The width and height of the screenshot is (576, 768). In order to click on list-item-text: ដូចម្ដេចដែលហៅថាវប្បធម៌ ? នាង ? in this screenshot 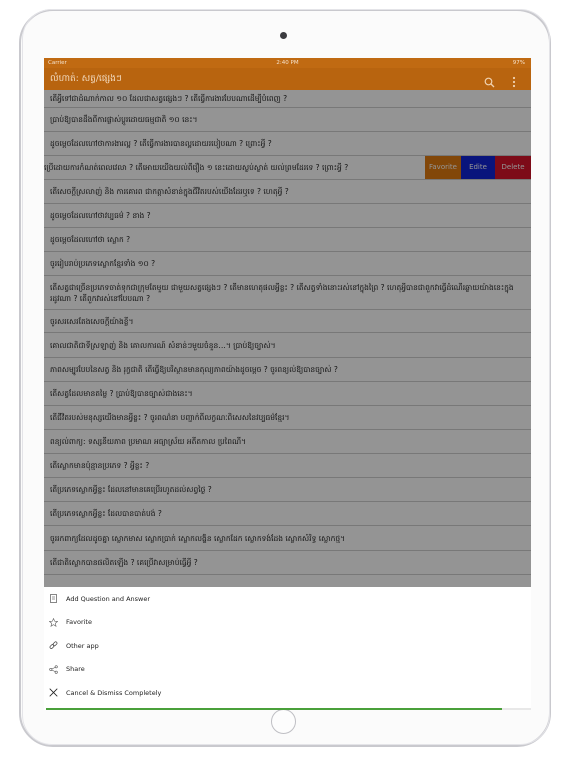, I will do `click(100, 215)`.